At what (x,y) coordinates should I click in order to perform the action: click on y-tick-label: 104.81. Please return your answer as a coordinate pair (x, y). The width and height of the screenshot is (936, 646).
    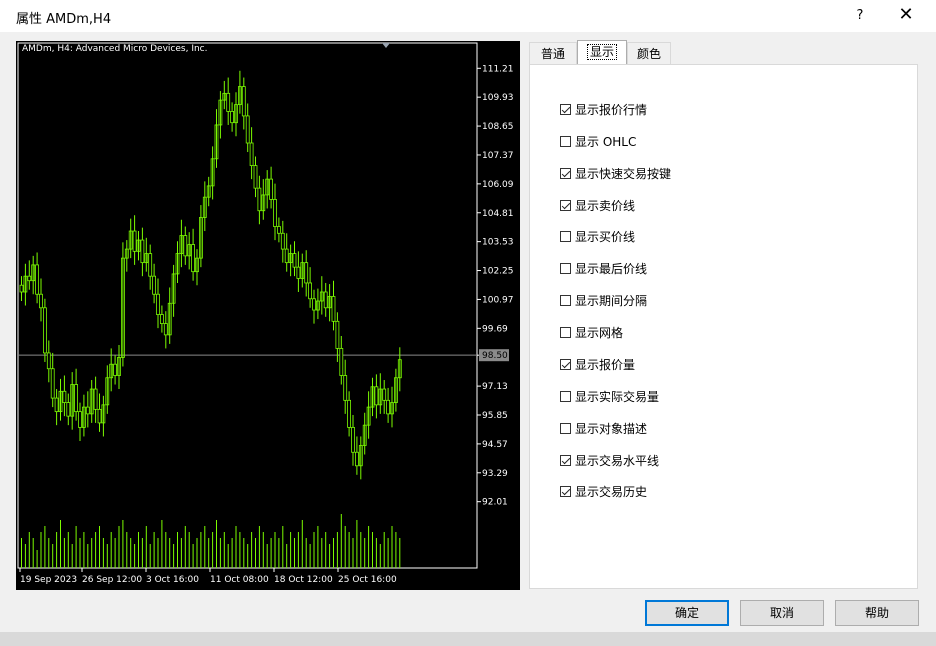
    Looking at the image, I should click on (498, 214).